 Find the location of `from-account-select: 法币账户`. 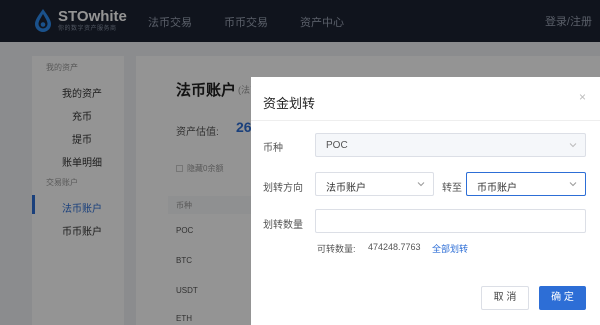

from-account-select: 法币账户 is located at coordinates (374, 184).